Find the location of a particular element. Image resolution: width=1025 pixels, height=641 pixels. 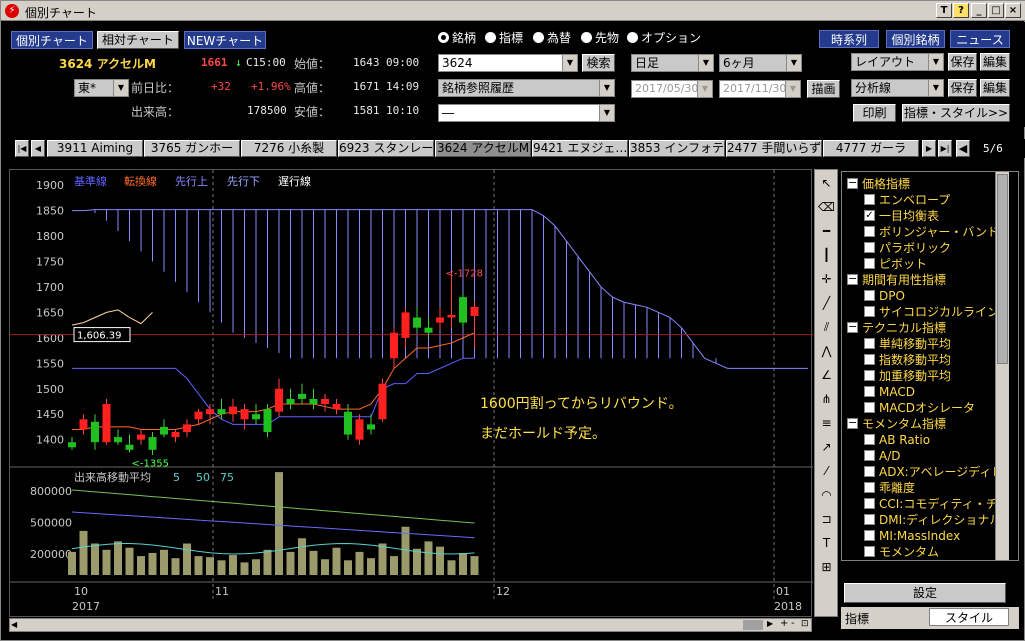

tree-item: A/D is located at coordinates (882, 456).